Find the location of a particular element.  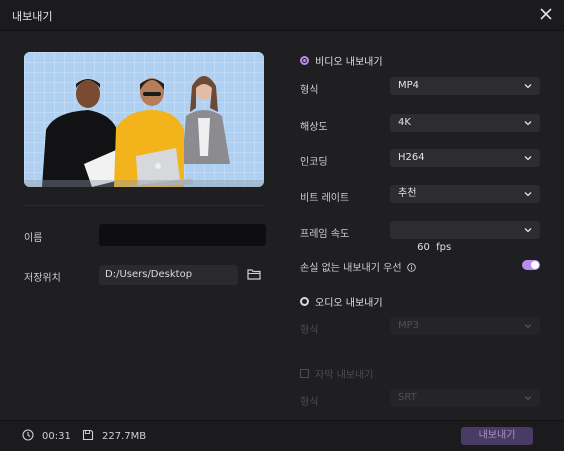

save-disk-icon is located at coordinates (88, 435).